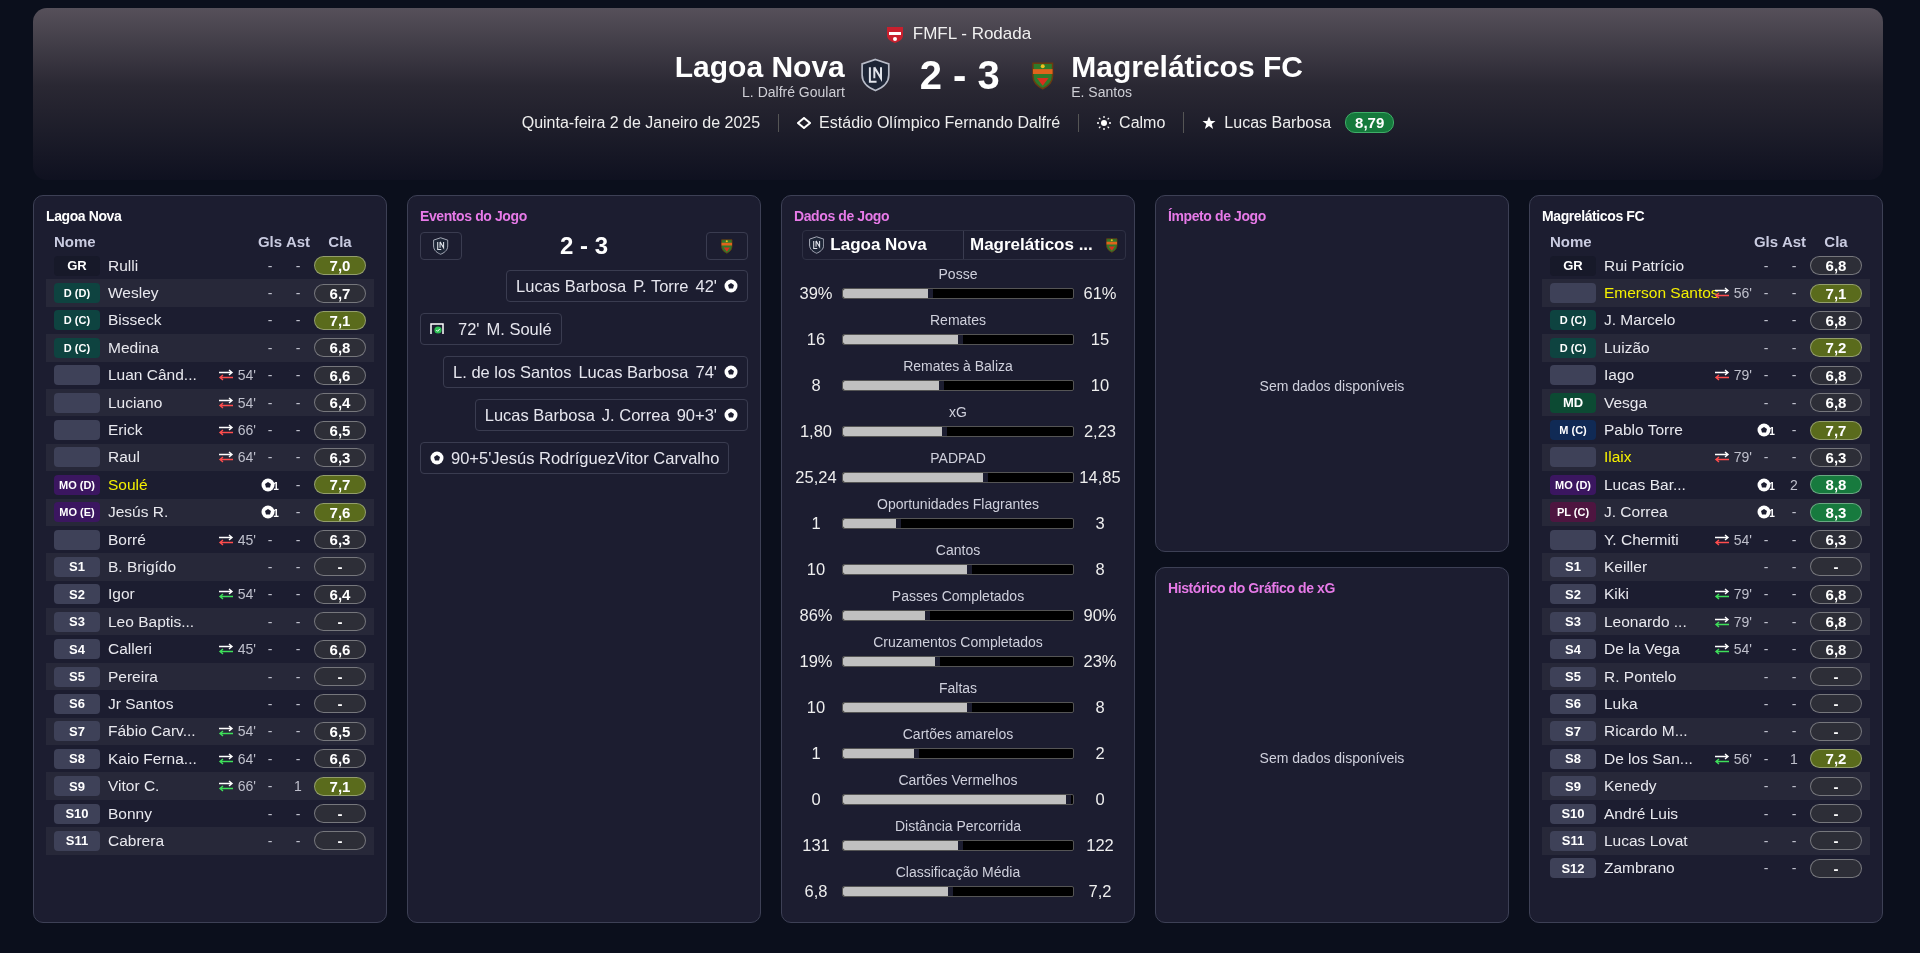 This screenshot has width=1920, height=953. Describe the element at coordinates (210, 567) in the screenshot. I see `player-row: S1 B. Brigído - - -` at that location.